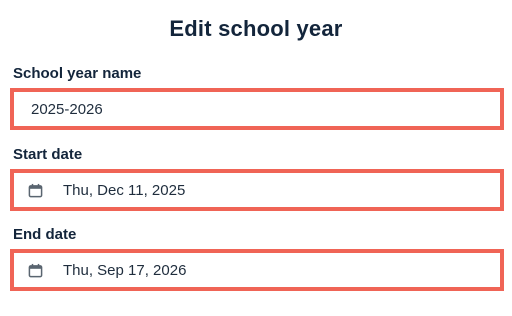 This screenshot has height=316, width=512. What do you see at coordinates (125, 270) in the screenshot?
I see `end-date-value: Thu, Sep 17, 2026` at bounding box center [125, 270].